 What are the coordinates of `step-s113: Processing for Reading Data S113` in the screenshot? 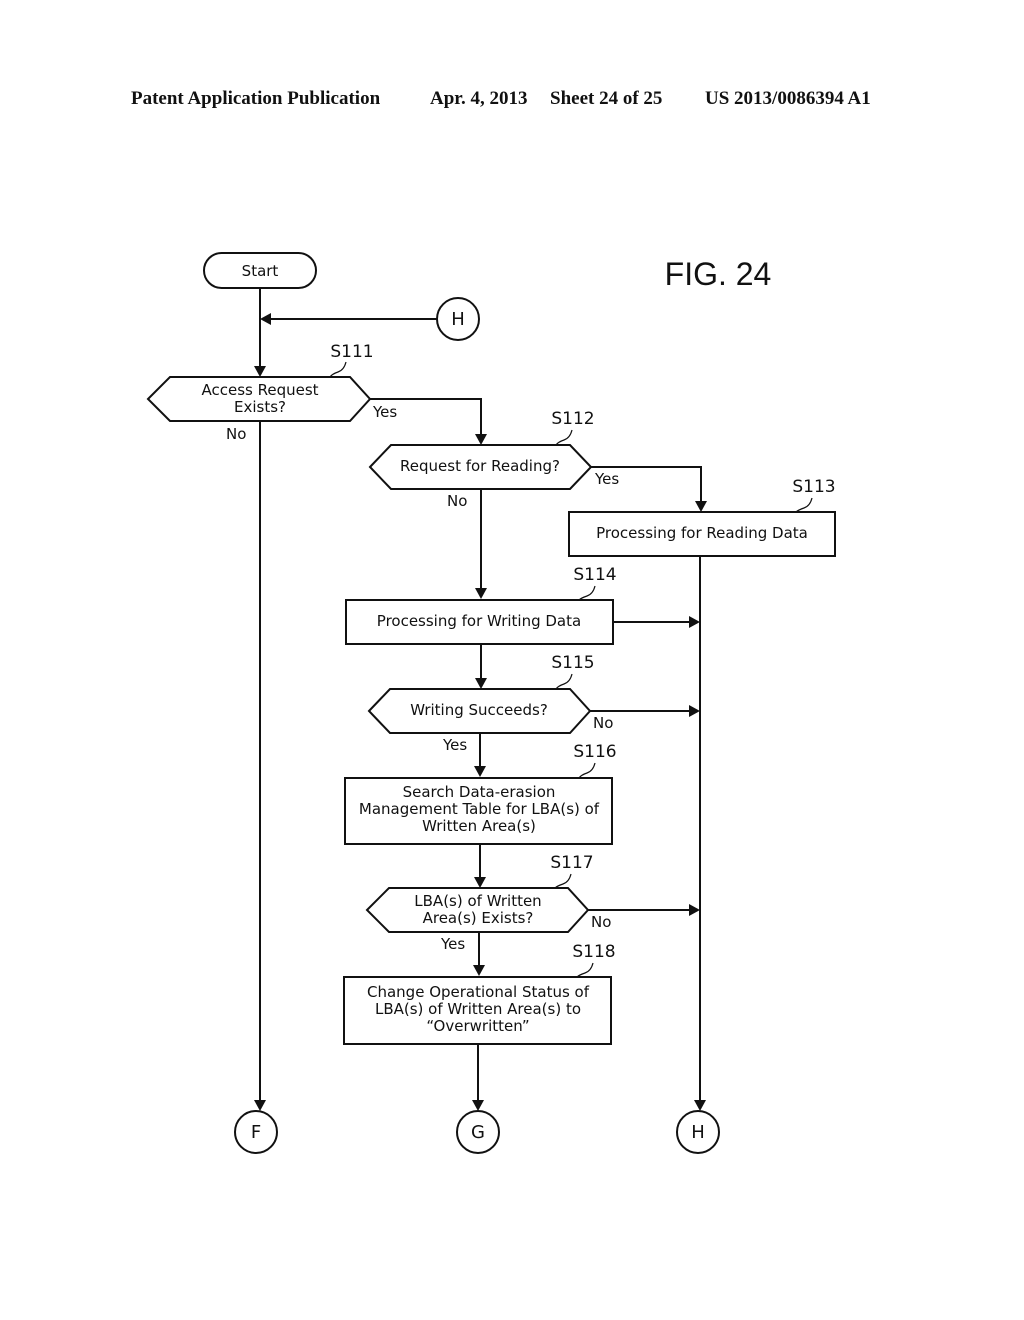 It's located at (702, 517).